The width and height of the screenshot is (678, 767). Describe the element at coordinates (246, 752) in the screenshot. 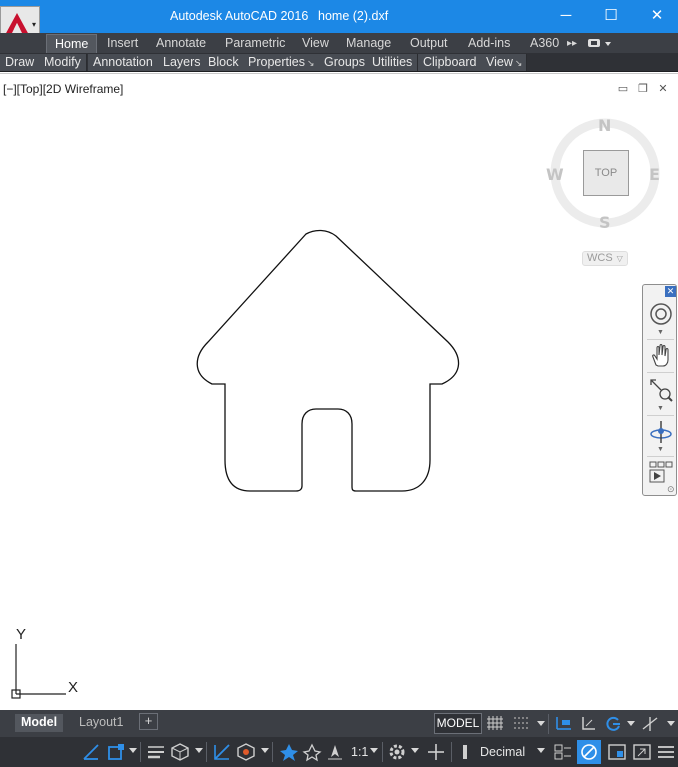

I see `selection-filter-icon` at that location.